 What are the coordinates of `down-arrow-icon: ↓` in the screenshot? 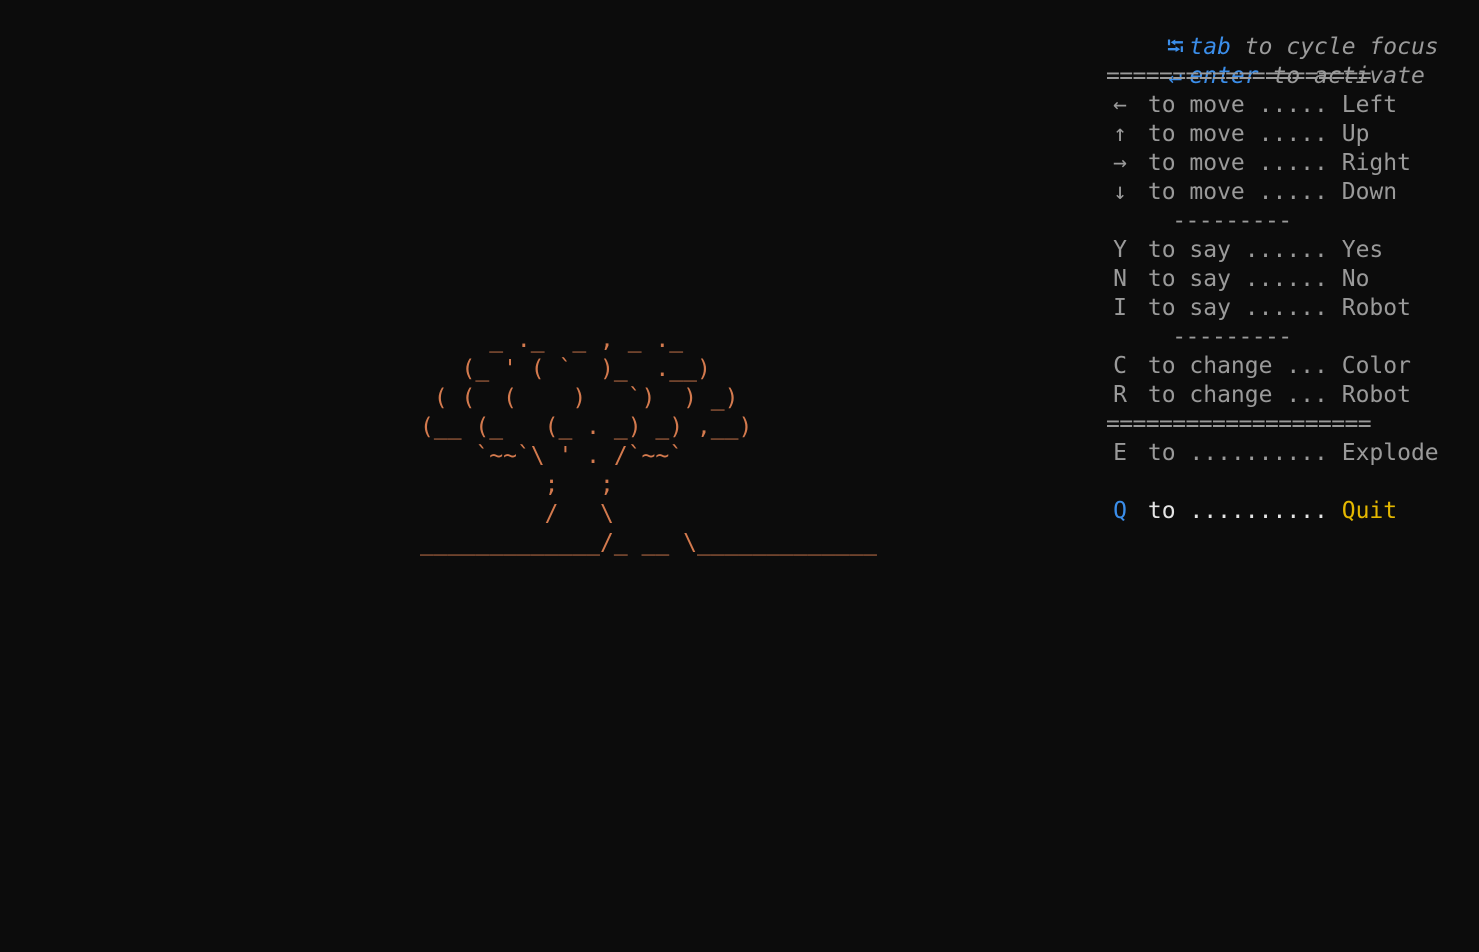 It's located at (1120, 192).